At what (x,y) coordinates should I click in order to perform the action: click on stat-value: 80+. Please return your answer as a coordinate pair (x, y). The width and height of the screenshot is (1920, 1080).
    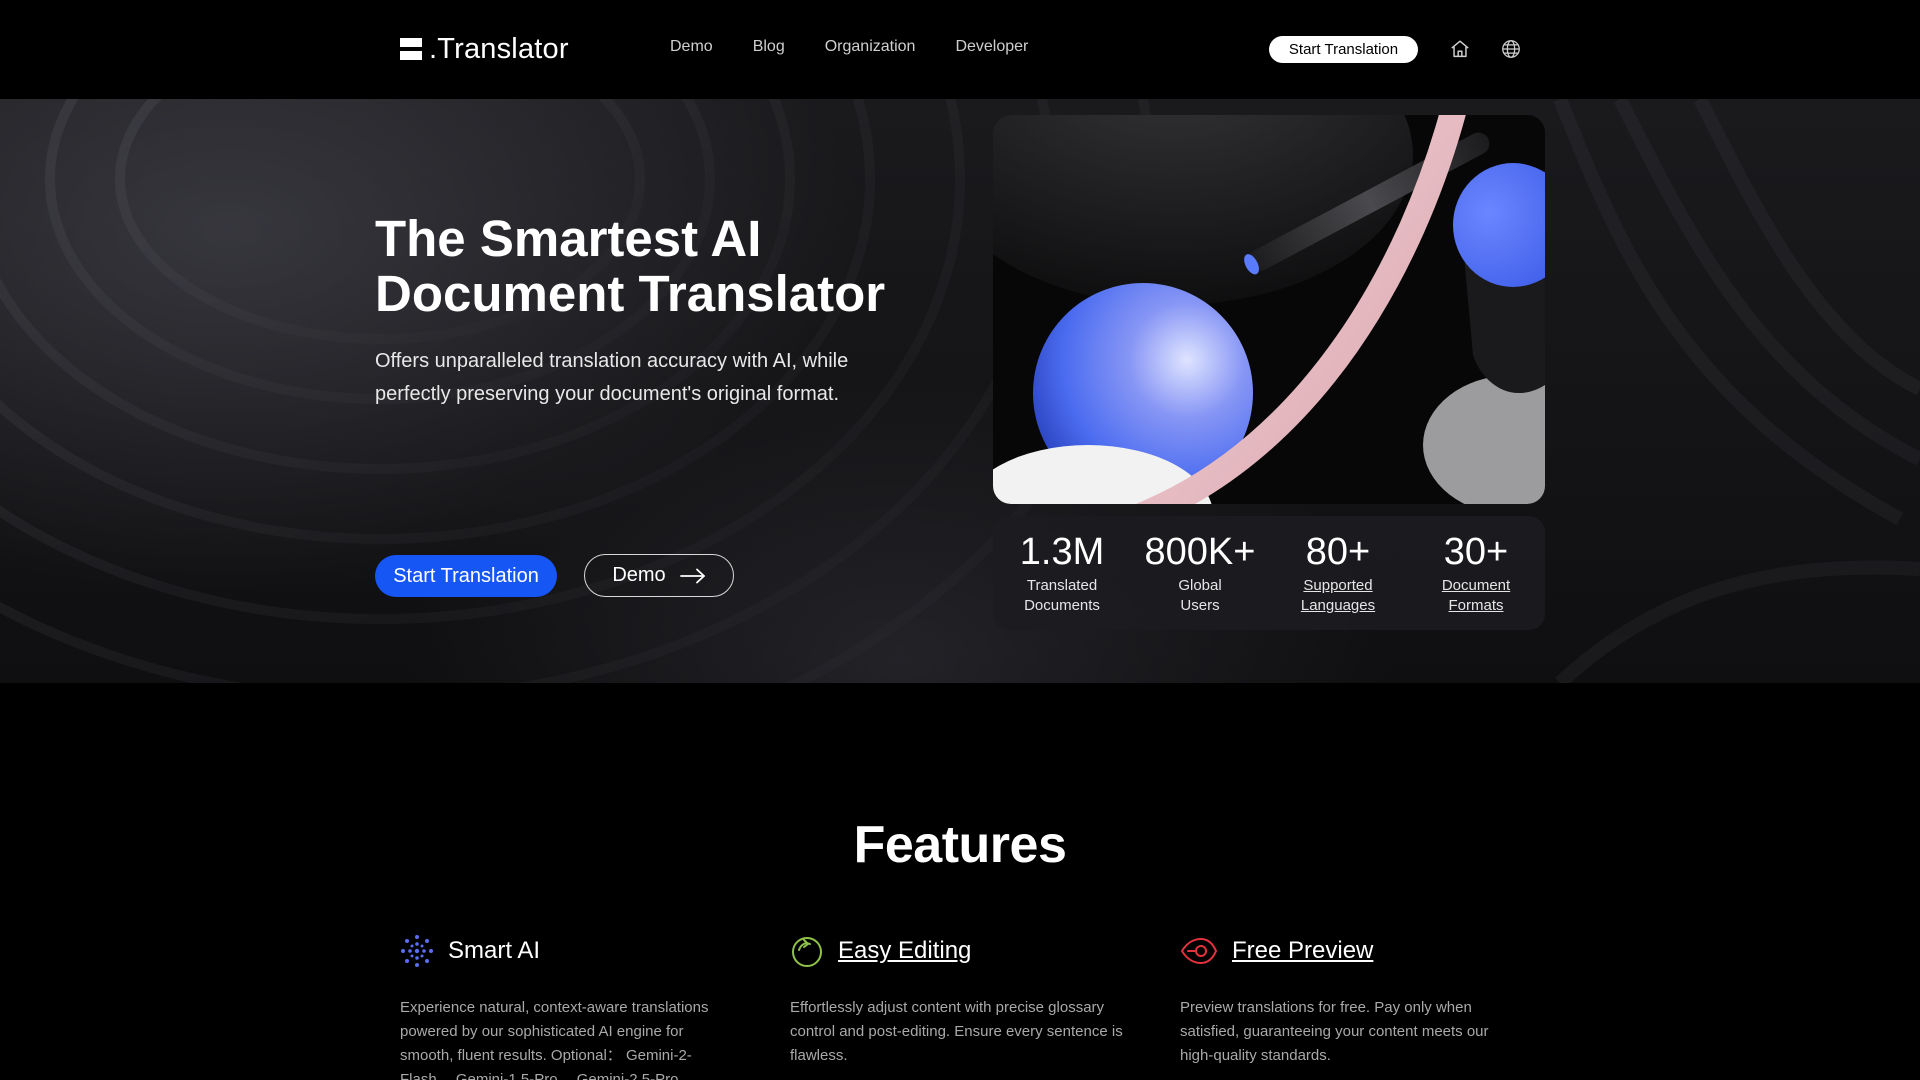
    Looking at the image, I should click on (1338, 552).